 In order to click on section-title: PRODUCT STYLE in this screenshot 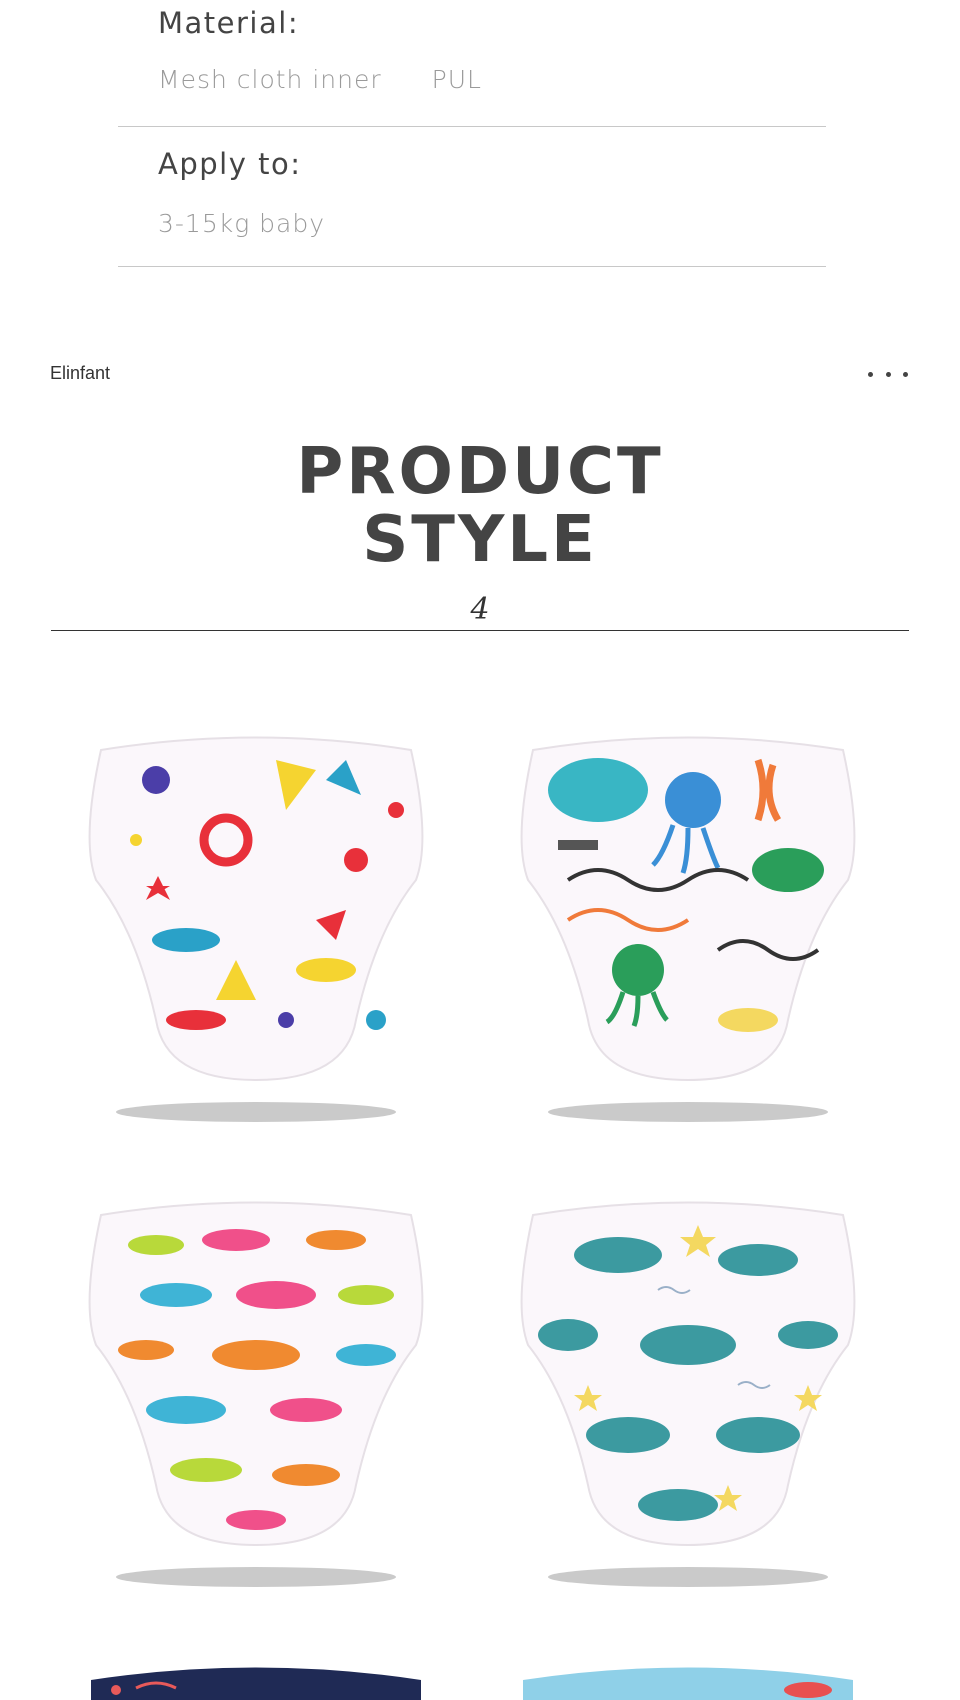, I will do `click(480, 506)`.